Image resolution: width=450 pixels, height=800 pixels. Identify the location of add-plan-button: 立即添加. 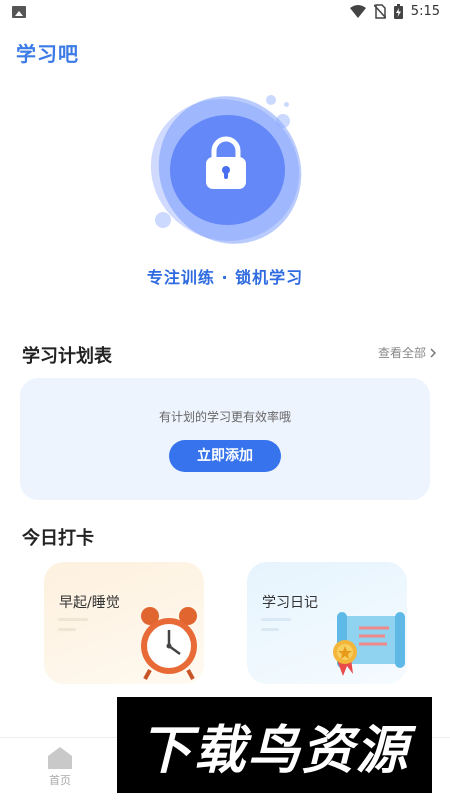
(225, 456).